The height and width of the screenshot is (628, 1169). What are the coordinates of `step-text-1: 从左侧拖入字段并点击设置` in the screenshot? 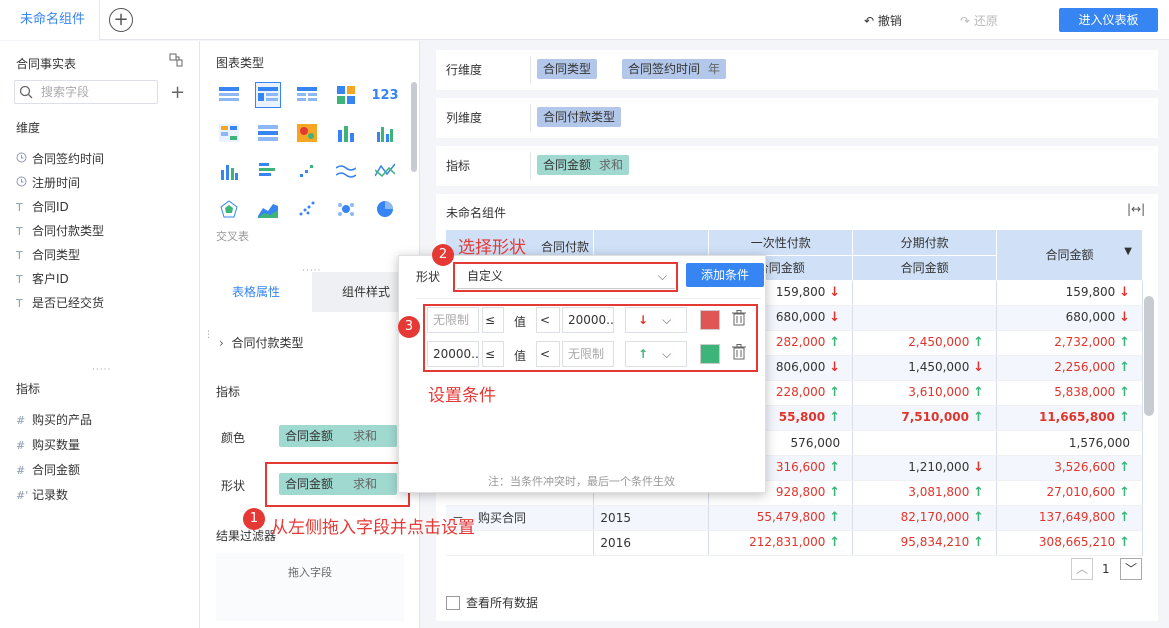 It's located at (373, 528).